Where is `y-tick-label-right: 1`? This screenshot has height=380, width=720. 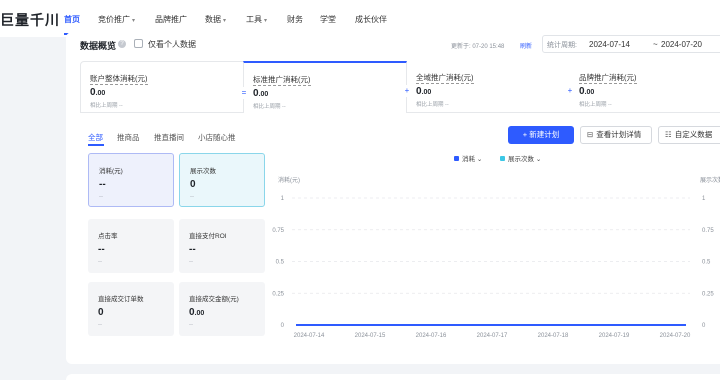
y-tick-label-right: 1 is located at coordinates (704, 199).